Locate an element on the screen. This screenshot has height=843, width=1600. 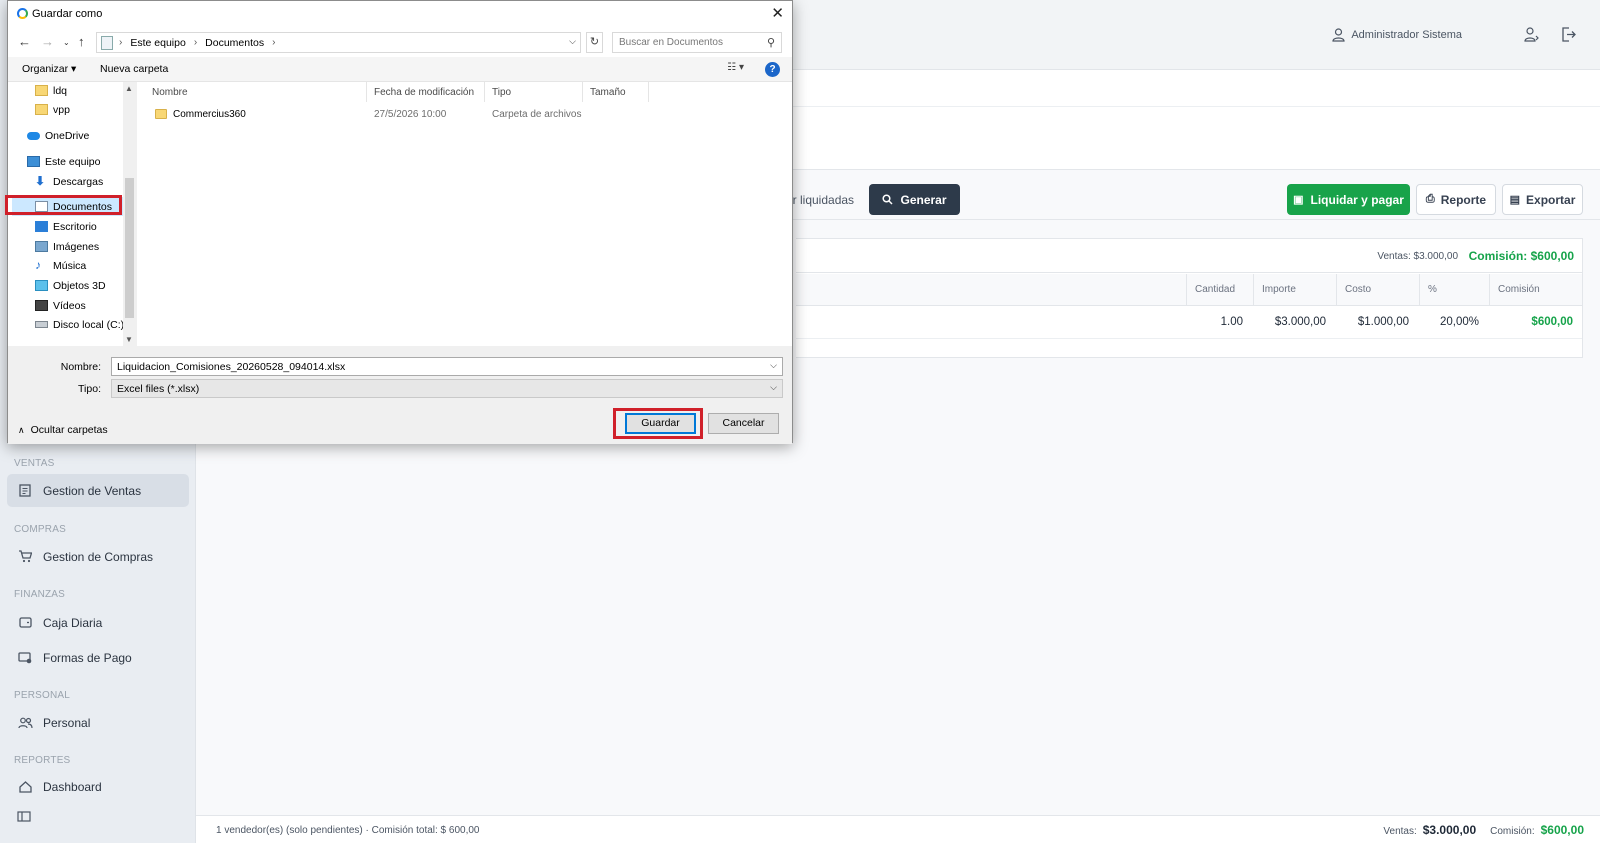
music-icon: ♪ is located at coordinates (38, 265).